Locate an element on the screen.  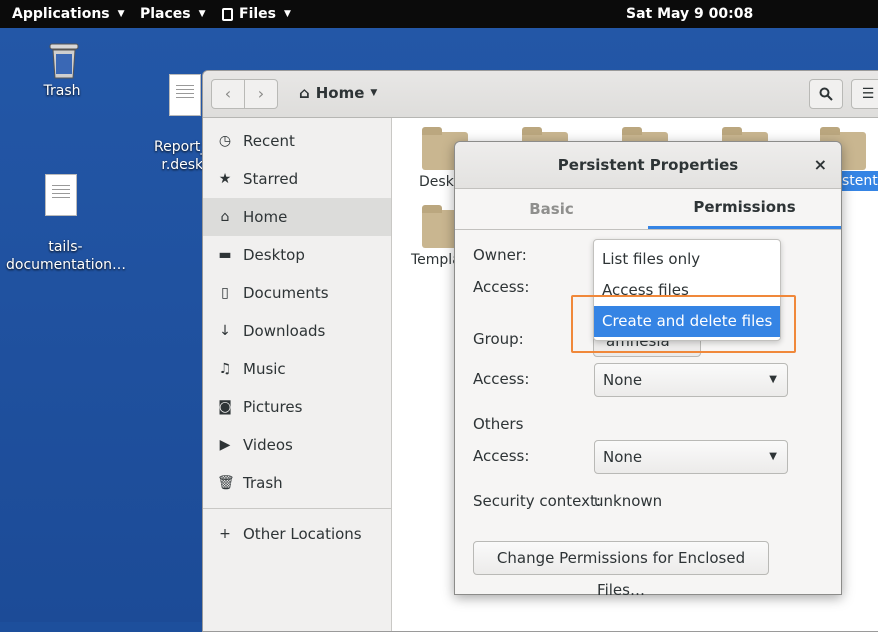
desktop-icon-trash: Trash is located at coordinates (62, 69).